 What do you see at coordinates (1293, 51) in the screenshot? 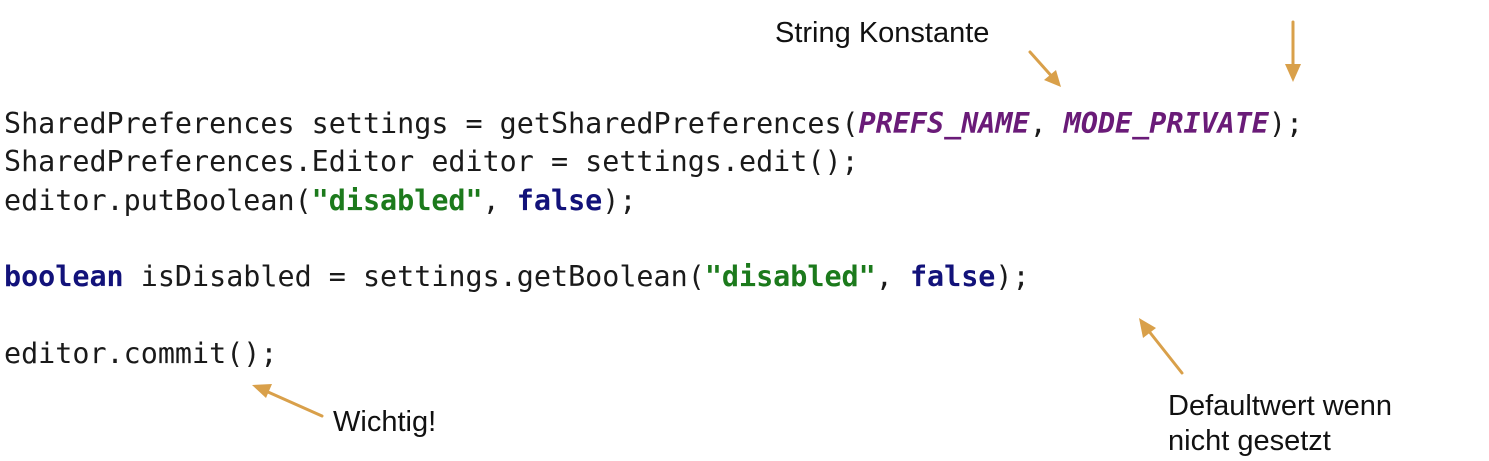
I see `arrow-to-mode-private` at bounding box center [1293, 51].